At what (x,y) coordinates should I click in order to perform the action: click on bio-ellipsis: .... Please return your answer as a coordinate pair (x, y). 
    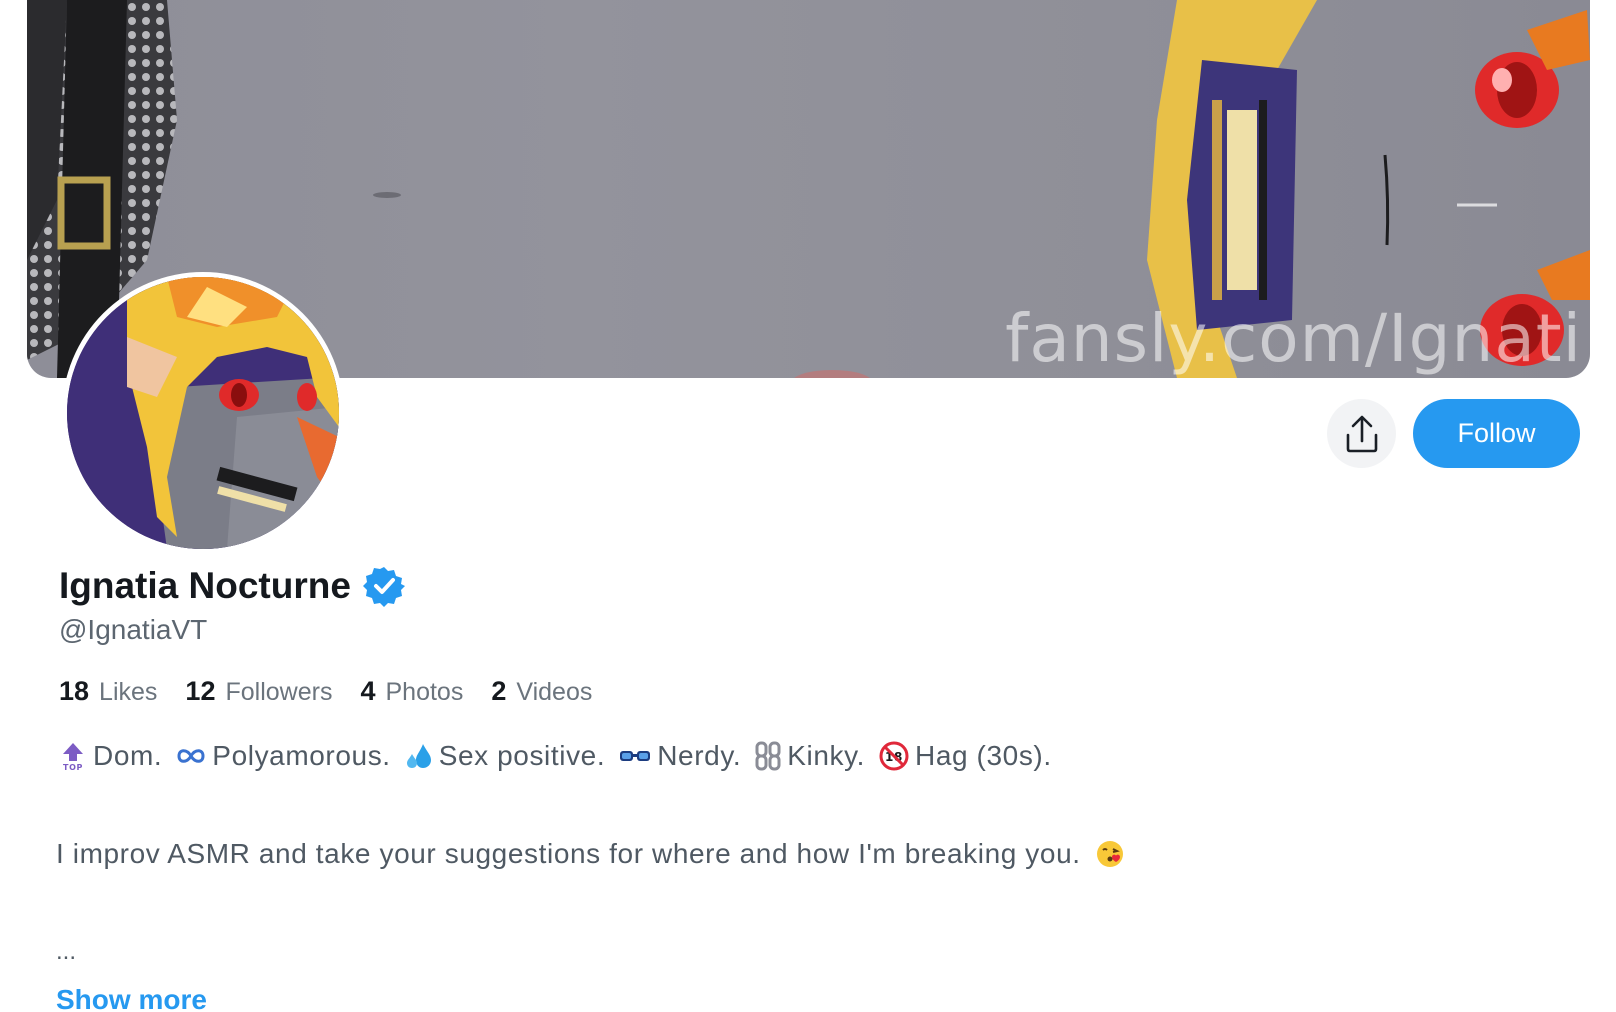
    Looking at the image, I should click on (66, 951).